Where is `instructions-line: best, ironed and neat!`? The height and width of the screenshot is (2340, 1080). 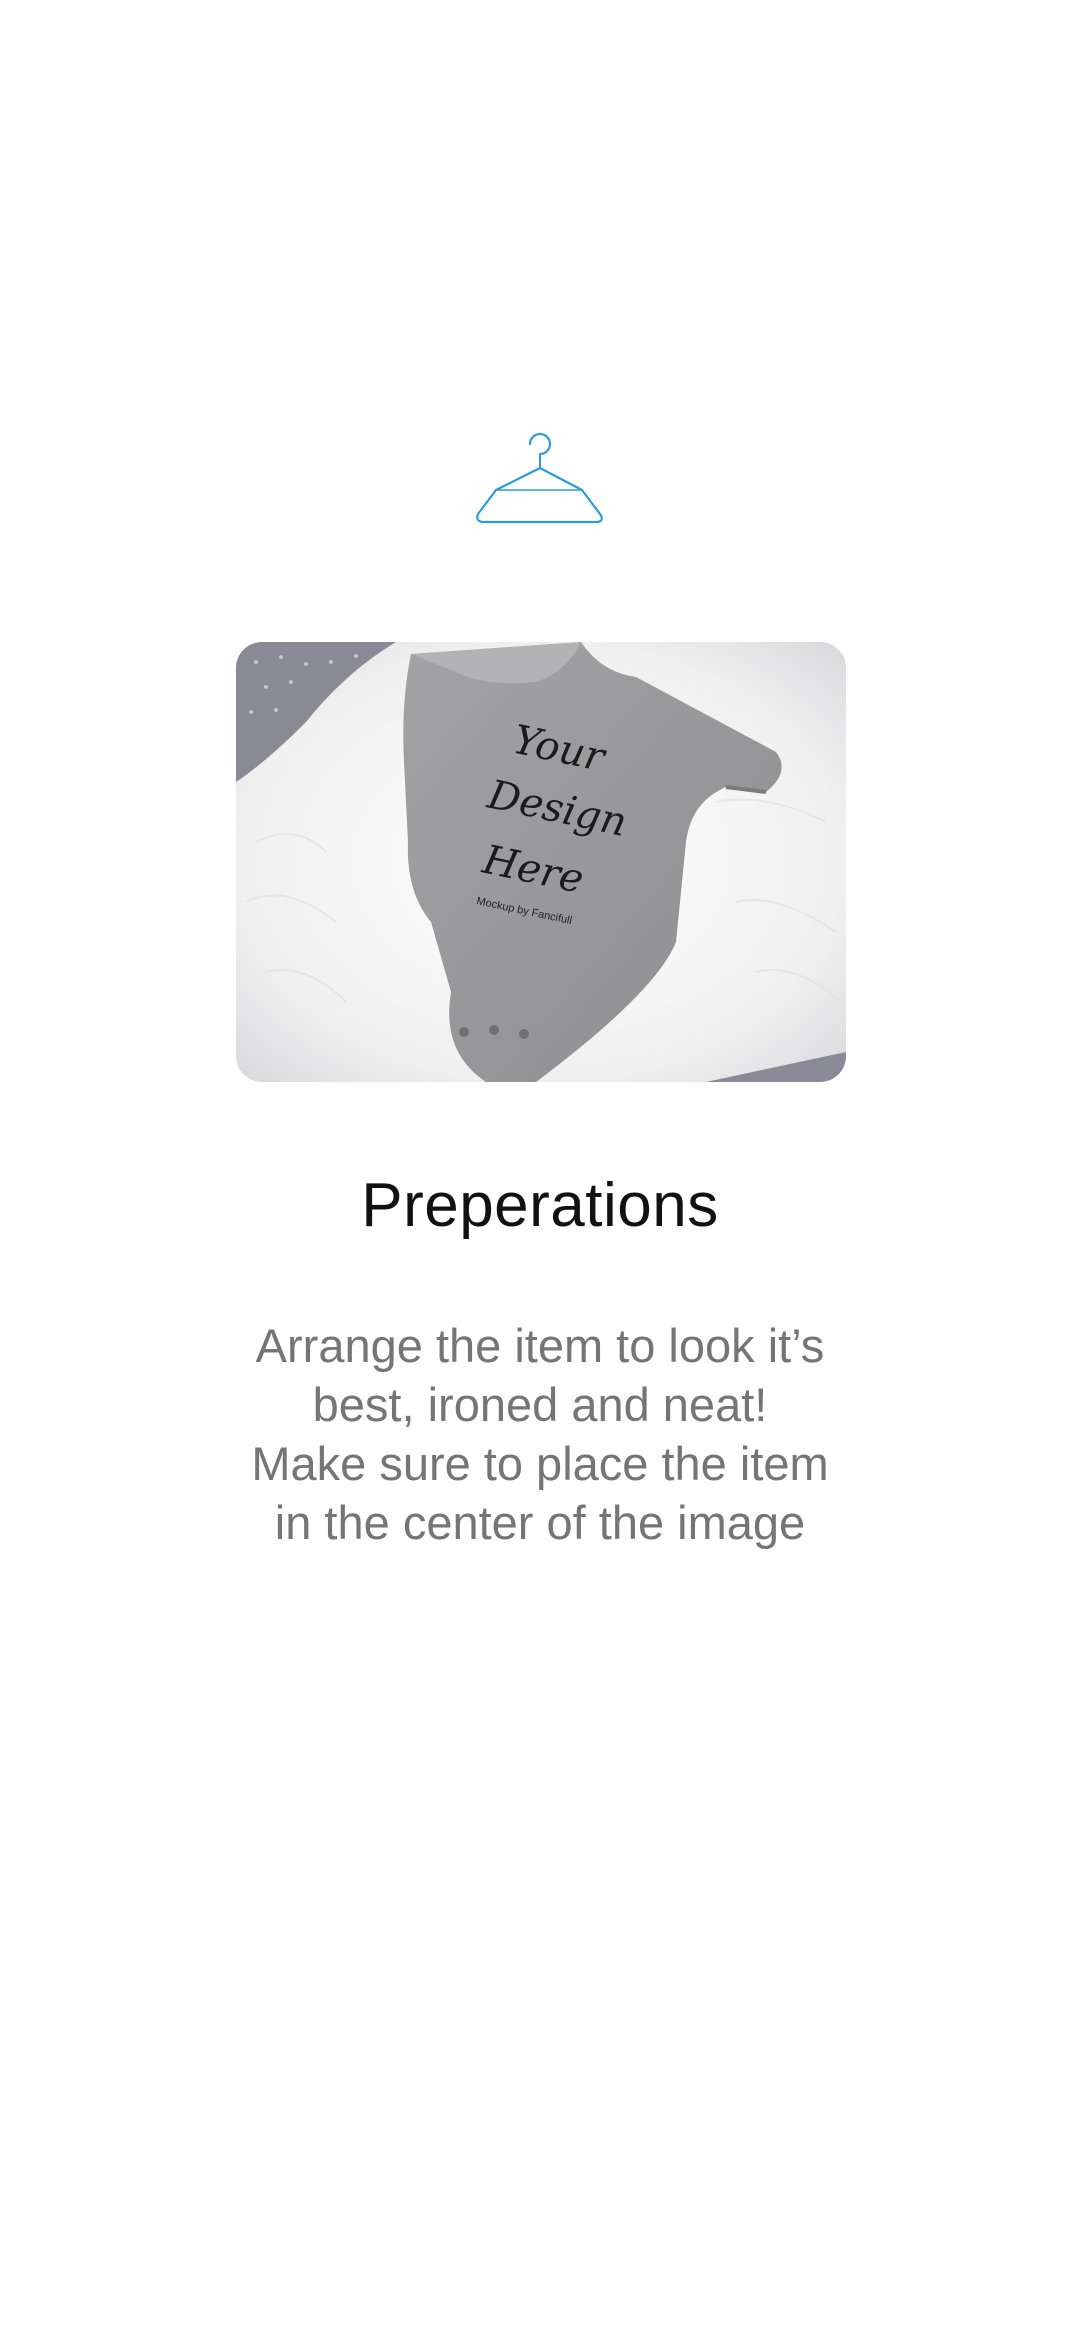 instructions-line: best, ironed and neat! is located at coordinates (540, 1404).